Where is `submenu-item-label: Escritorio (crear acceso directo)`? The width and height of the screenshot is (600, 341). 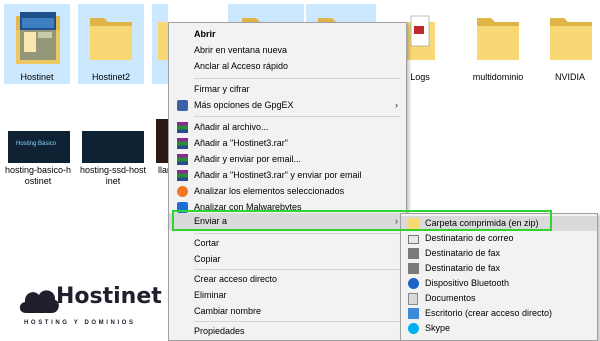
submenu-item-label: Escritorio (crear acceso directo) is located at coordinates (489, 313).